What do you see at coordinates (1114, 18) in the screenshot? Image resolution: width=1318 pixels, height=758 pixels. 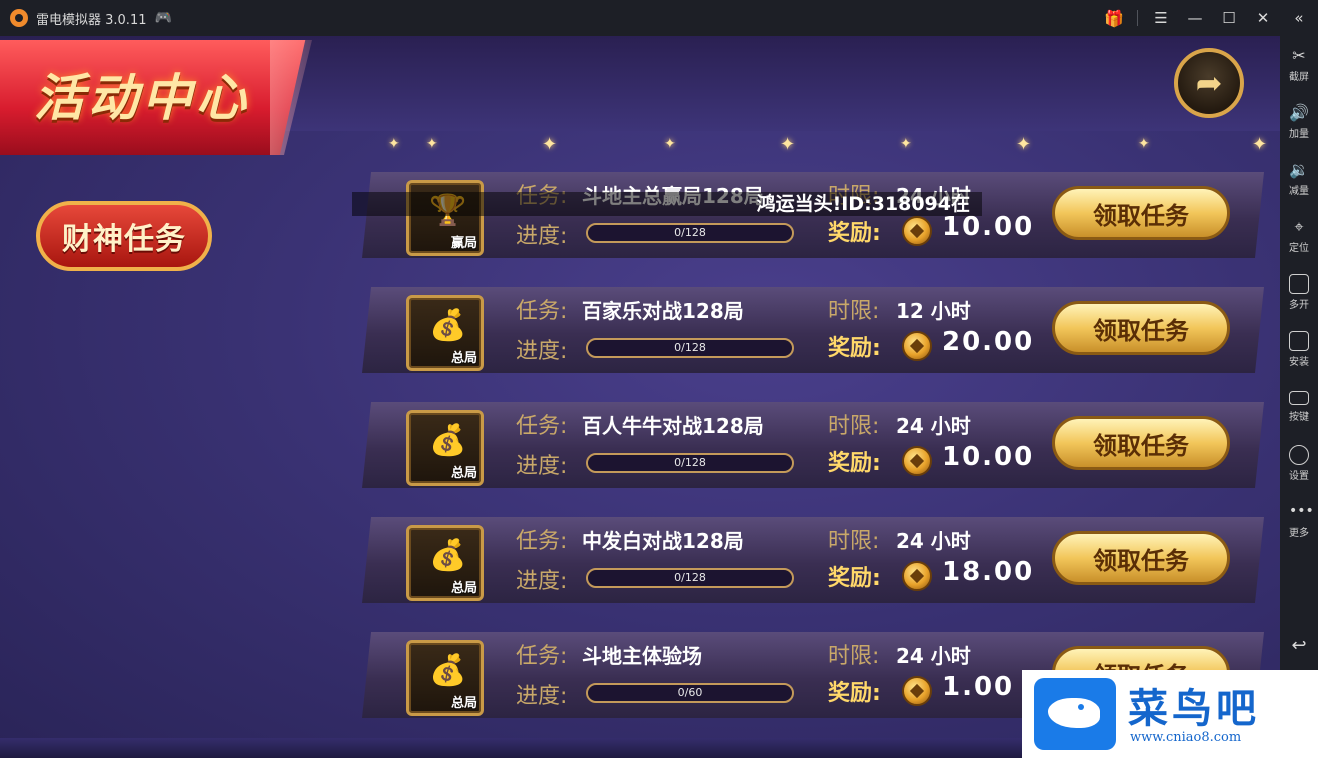 I see `gift-icon: 🎁` at bounding box center [1114, 18].